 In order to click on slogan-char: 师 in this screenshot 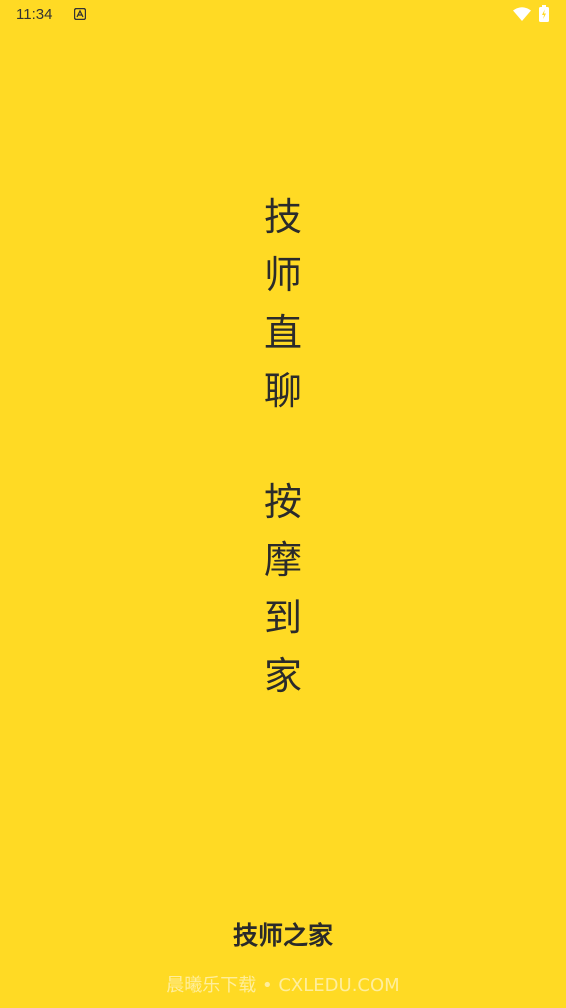, I will do `click(282, 275)`.